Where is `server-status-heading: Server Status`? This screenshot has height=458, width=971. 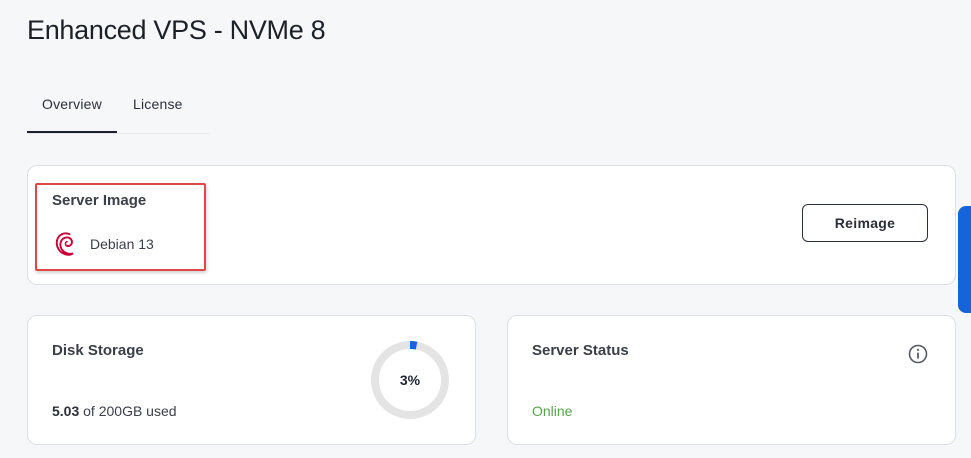
server-status-heading: Server Status is located at coordinates (580, 350).